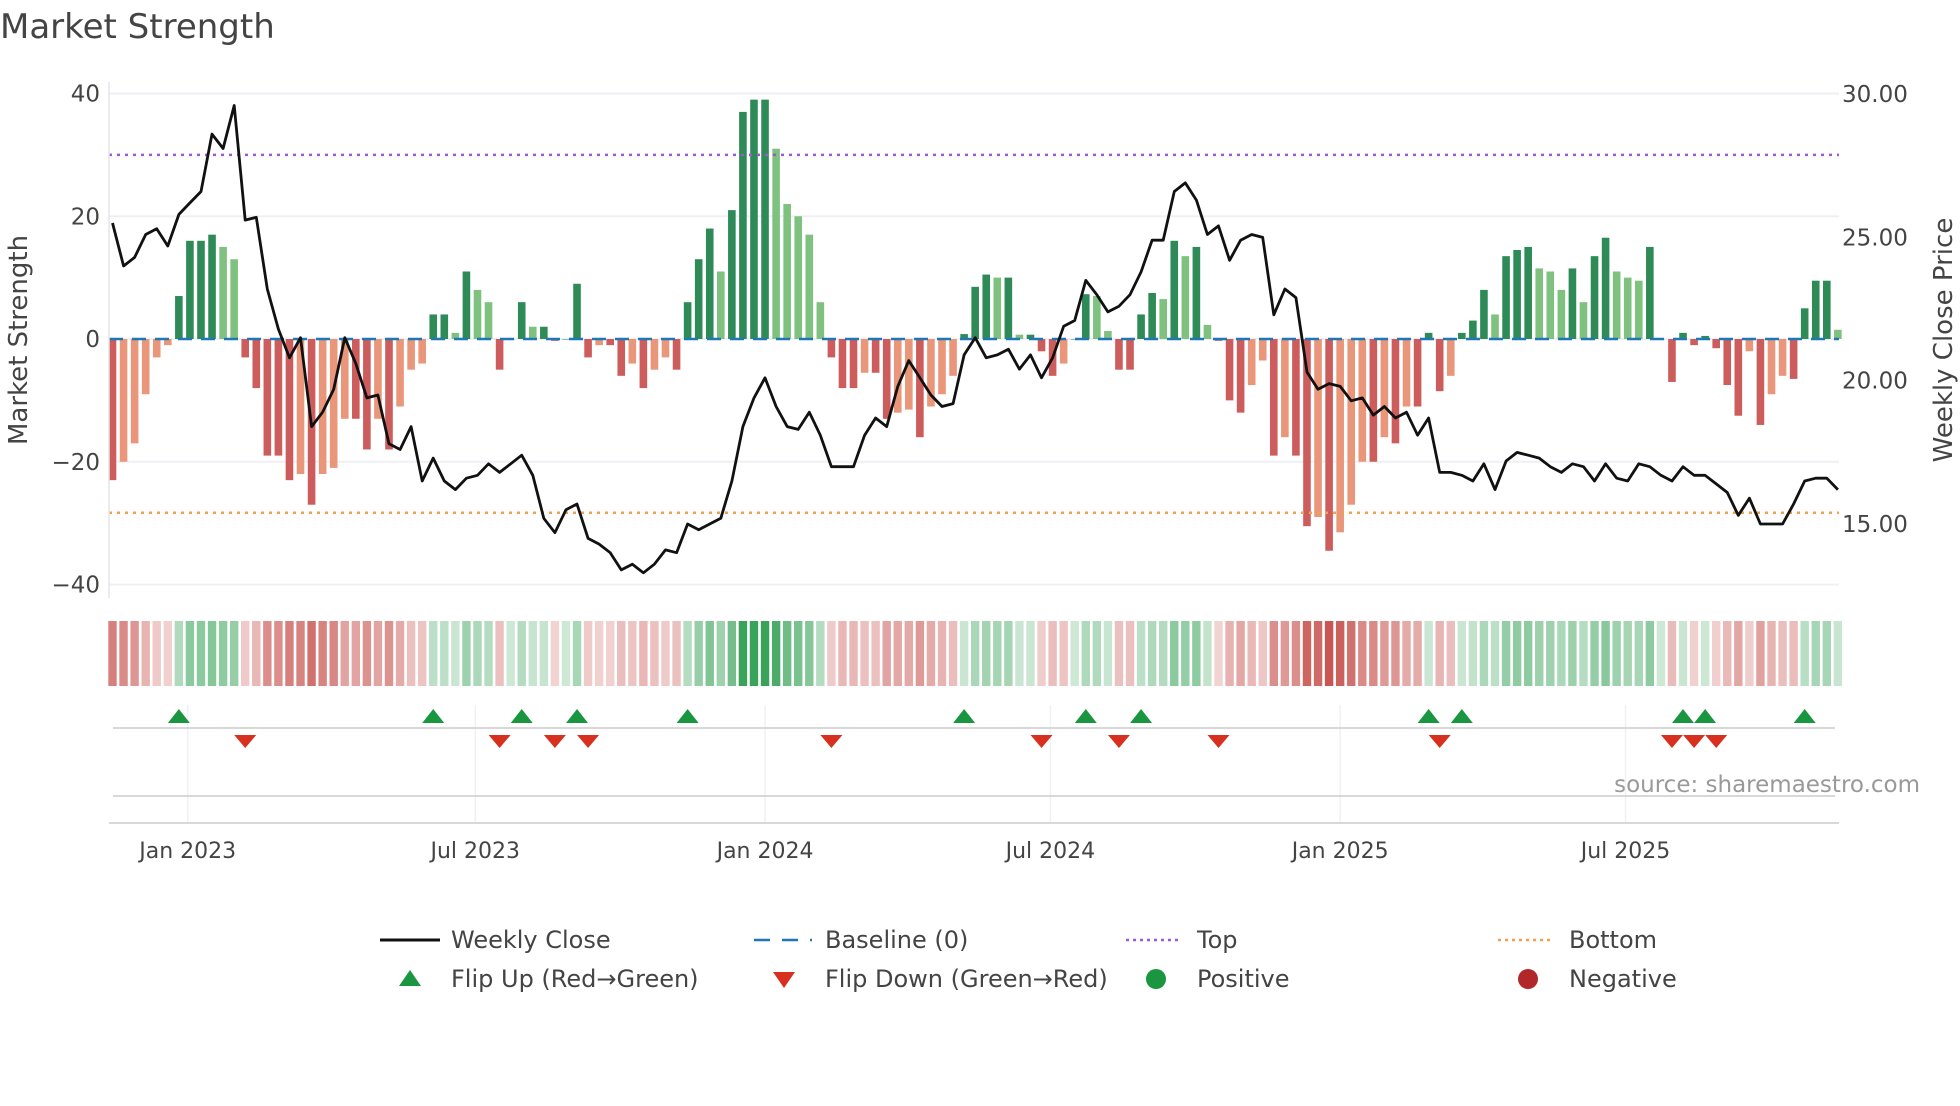 The image size is (1960, 1106). Describe the element at coordinates (575, 979) in the screenshot. I see `legend-label: Flip Up (Red→Green)` at that location.